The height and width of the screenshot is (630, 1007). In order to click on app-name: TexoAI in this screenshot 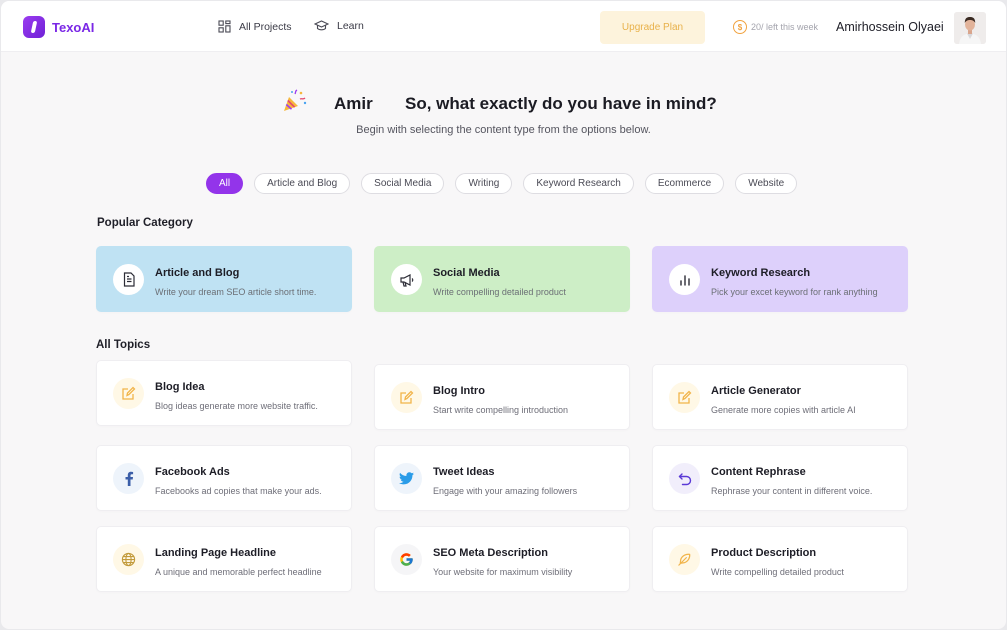, I will do `click(73, 27)`.